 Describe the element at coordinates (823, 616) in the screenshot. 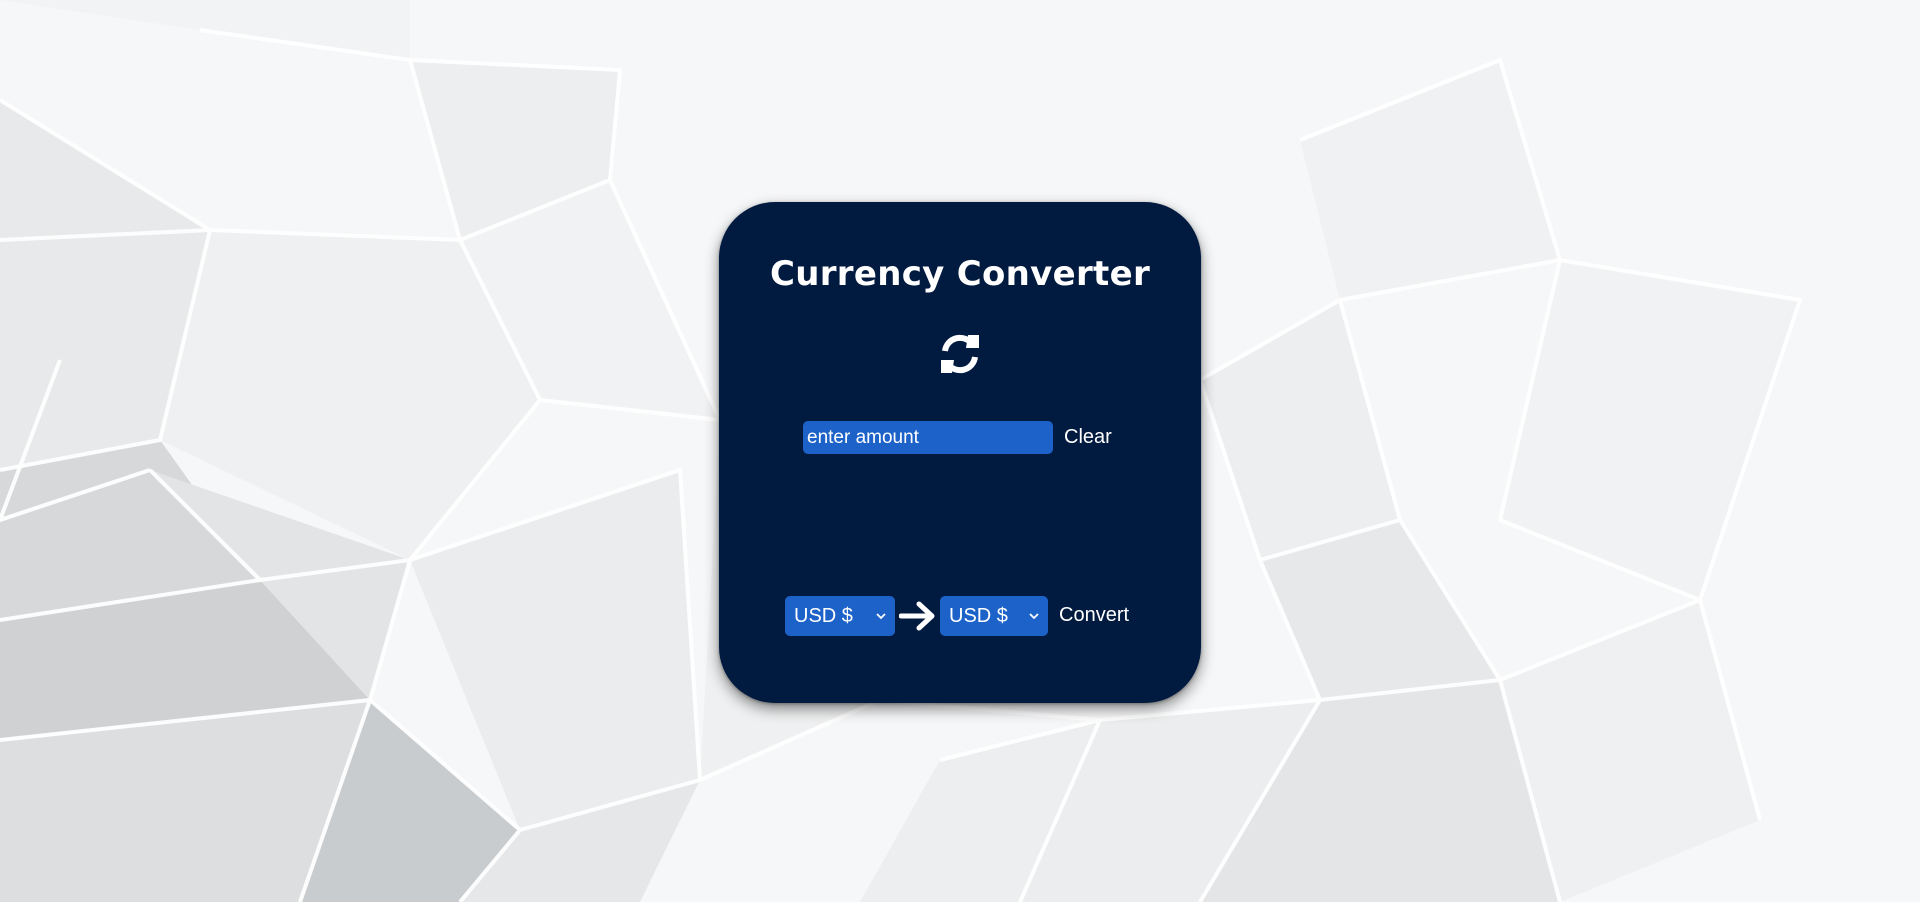

I see `from-currency-value: USD $` at that location.